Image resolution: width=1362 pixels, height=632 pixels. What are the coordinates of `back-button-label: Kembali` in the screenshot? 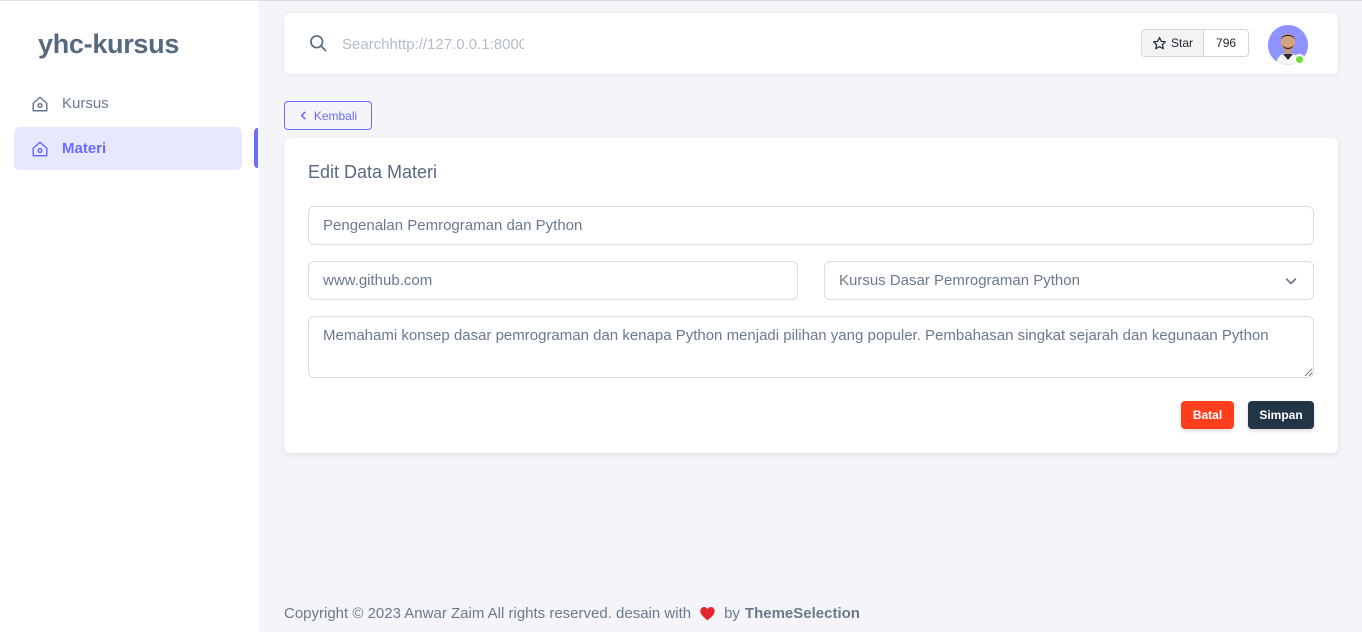 It's located at (335, 115).